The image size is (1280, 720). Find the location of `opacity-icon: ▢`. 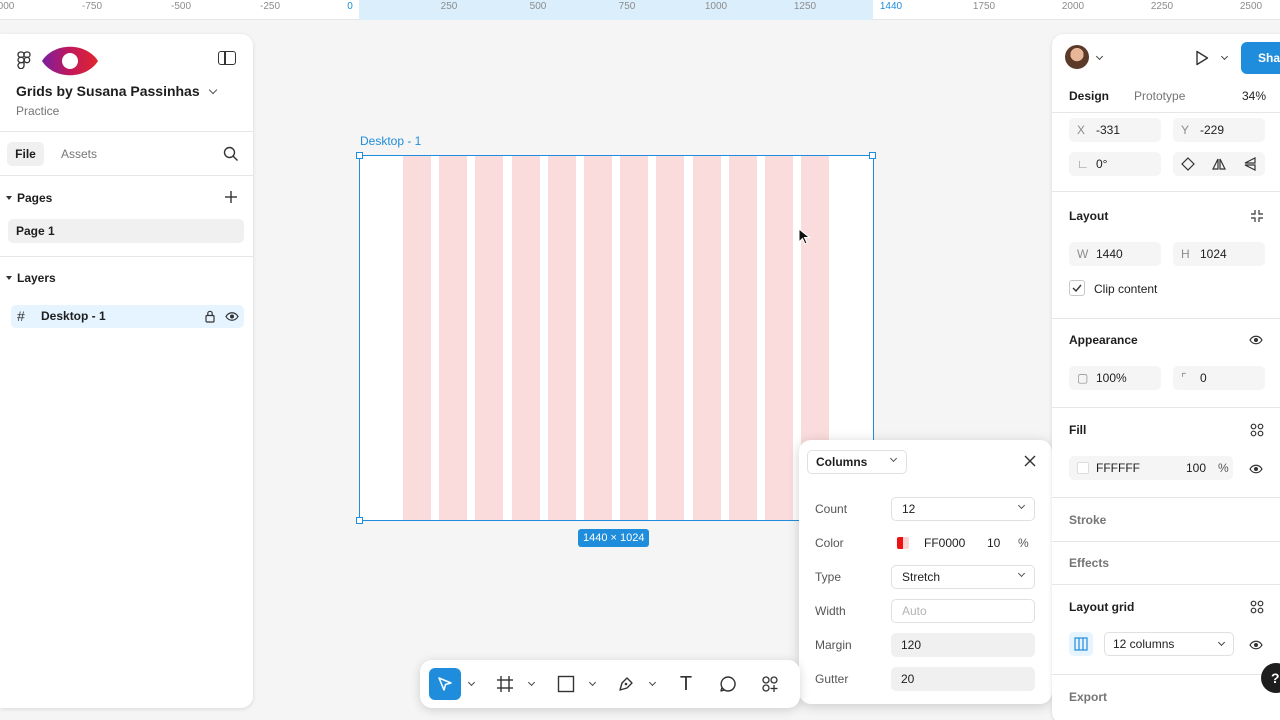

opacity-icon: ▢ is located at coordinates (1083, 378).